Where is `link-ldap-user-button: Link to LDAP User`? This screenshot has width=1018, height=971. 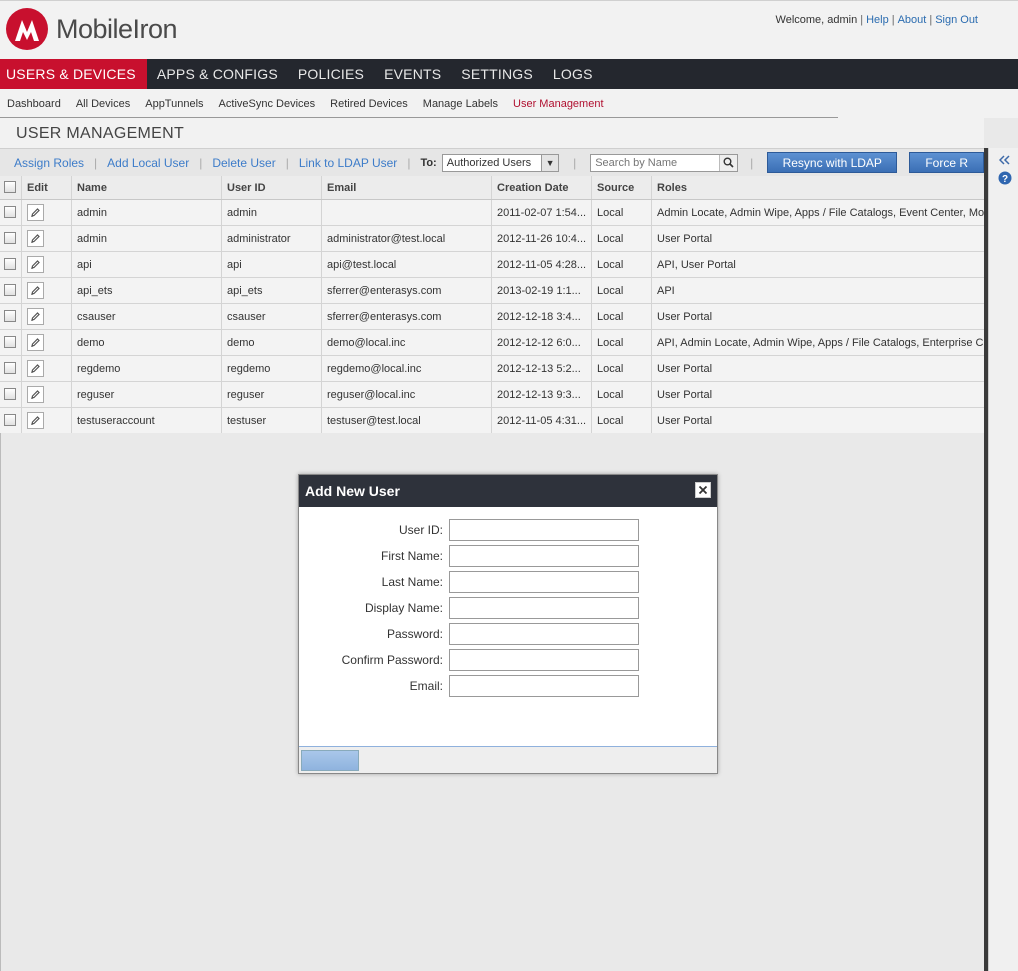
link-ldap-user-button: Link to LDAP User is located at coordinates (348, 163).